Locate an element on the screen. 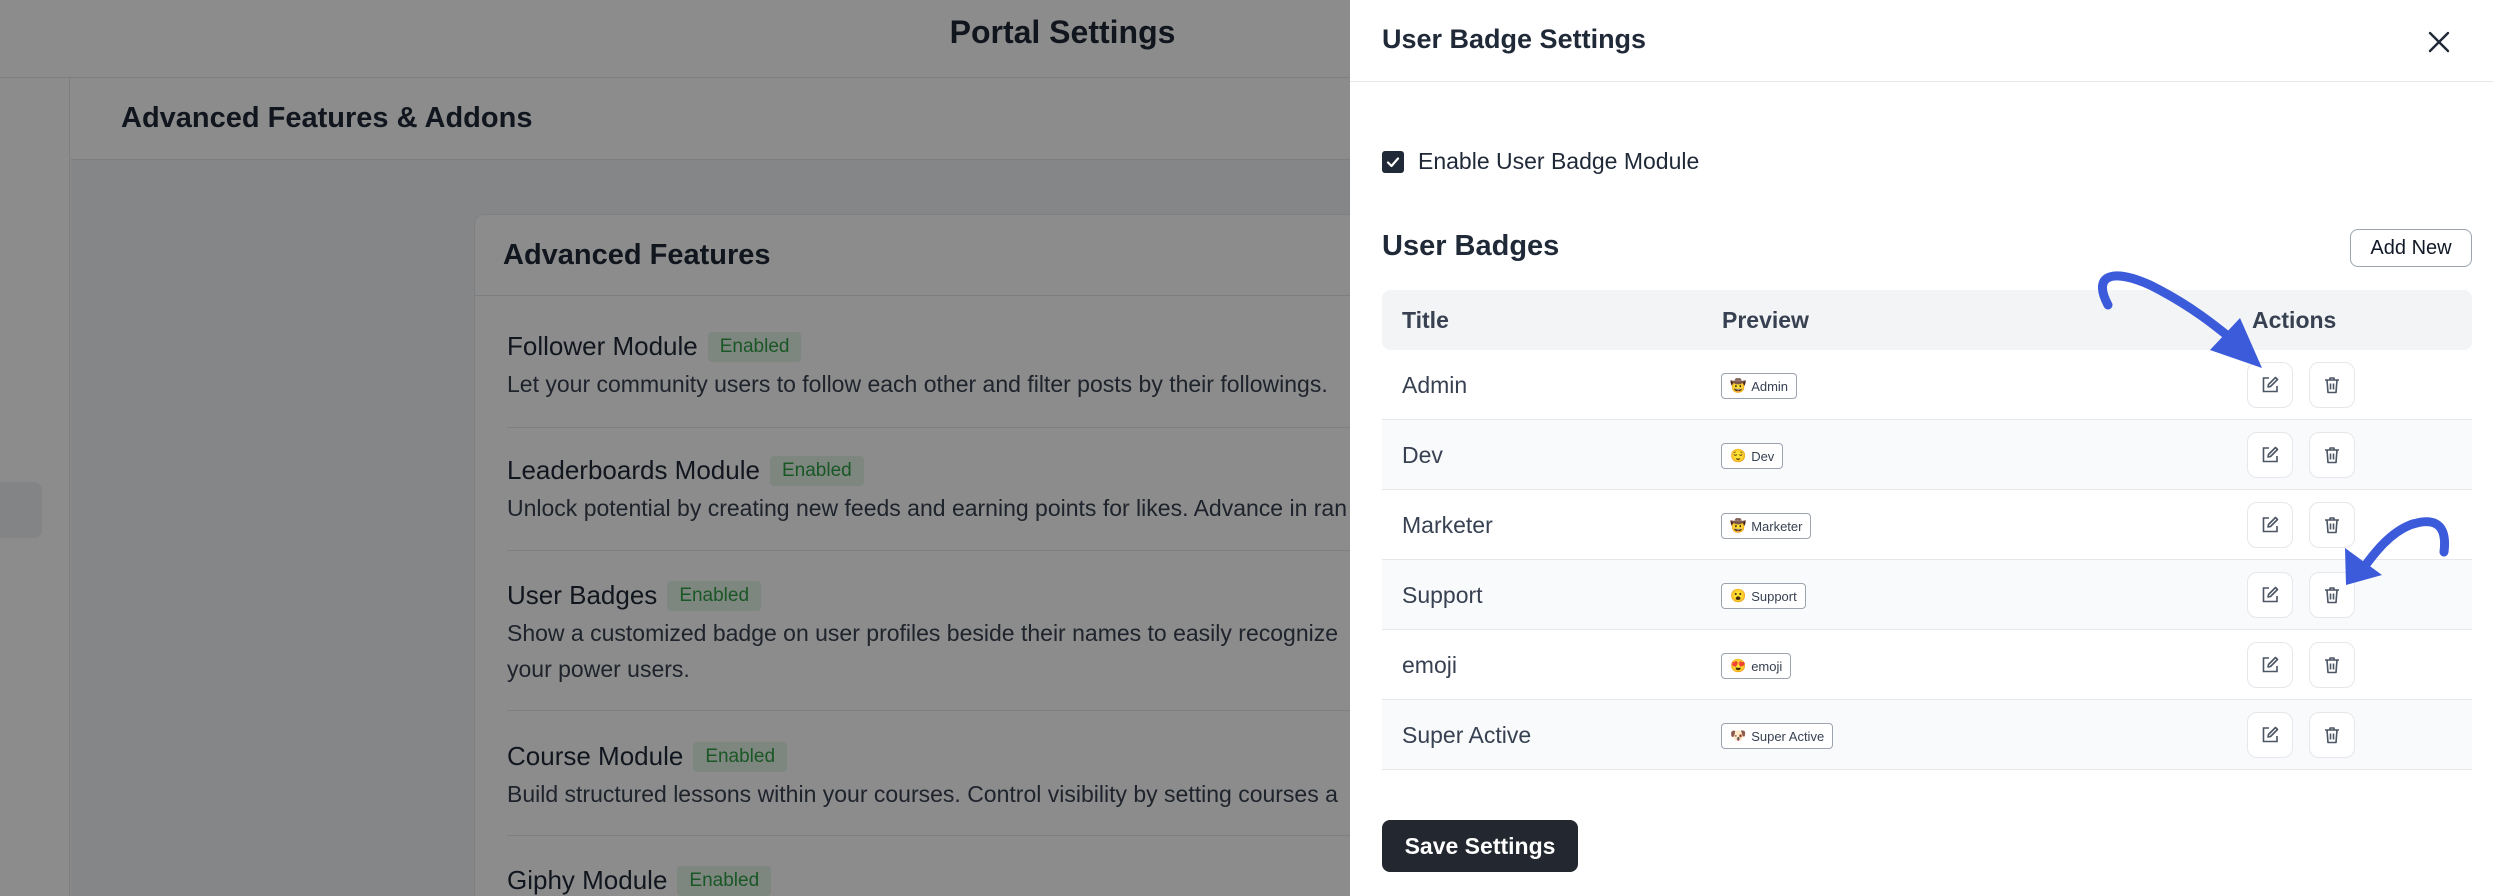 The height and width of the screenshot is (896, 2493). annotation-arrows is located at coordinates (2274, 428).